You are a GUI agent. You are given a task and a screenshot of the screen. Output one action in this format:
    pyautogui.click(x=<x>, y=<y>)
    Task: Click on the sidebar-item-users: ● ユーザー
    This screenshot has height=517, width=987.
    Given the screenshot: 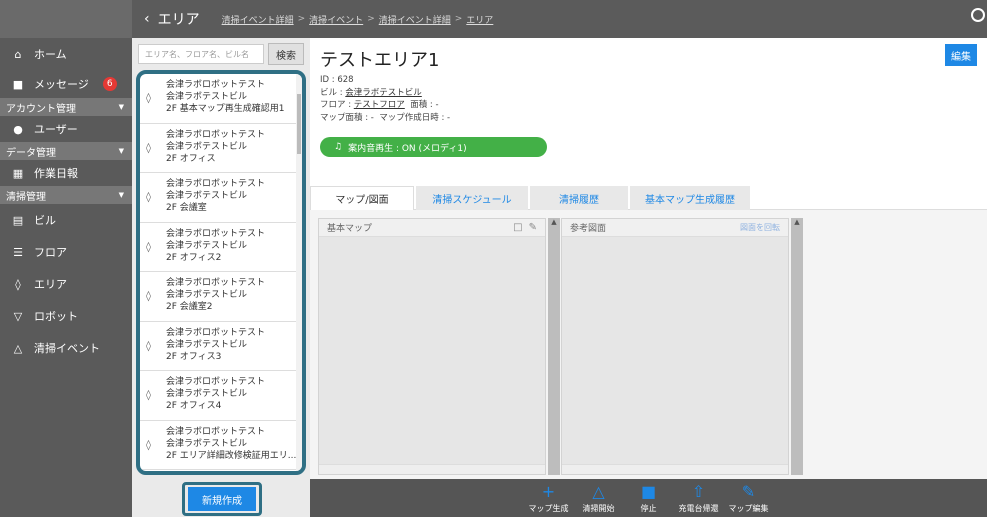 What is the action you would take?
    pyautogui.click(x=66, y=129)
    